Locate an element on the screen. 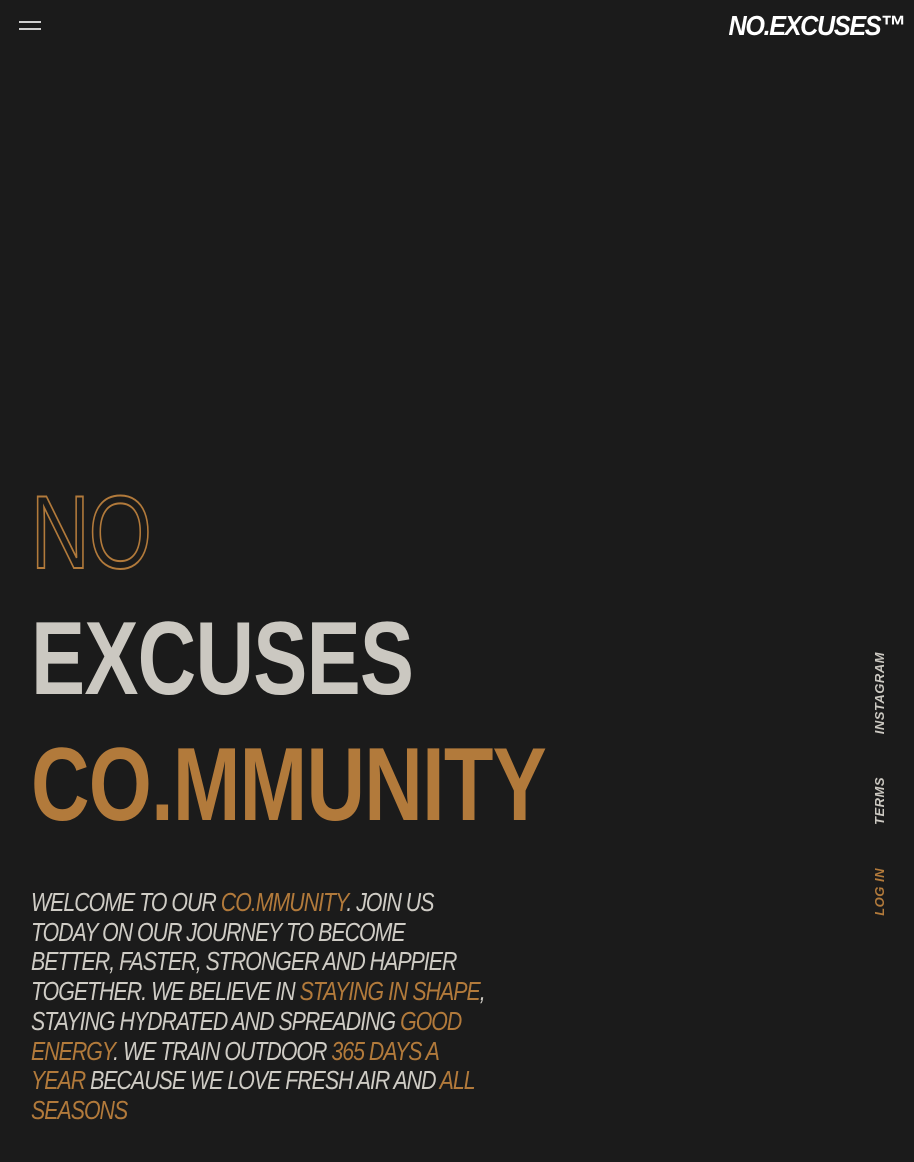 Image resolution: width=914 pixels, height=1162 pixels. hero-line-no: NO is located at coordinates (91, 533).